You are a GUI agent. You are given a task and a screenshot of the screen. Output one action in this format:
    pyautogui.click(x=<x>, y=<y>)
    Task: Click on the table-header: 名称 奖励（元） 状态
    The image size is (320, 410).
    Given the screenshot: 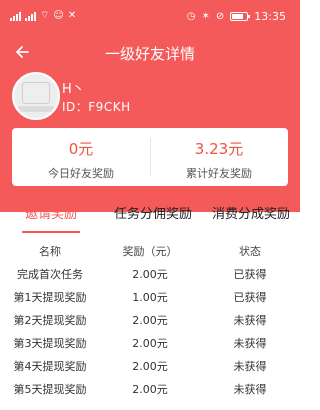 What is the action you would take?
    pyautogui.click(x=150, y=251)
    